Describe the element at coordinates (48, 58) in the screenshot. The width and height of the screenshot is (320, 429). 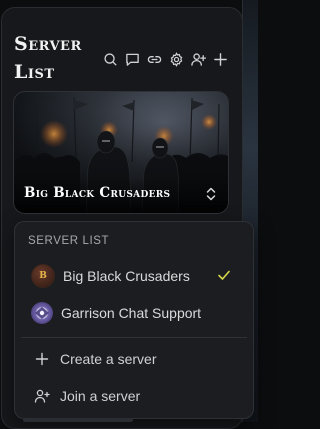
I see `page-title: Server List` at that location.